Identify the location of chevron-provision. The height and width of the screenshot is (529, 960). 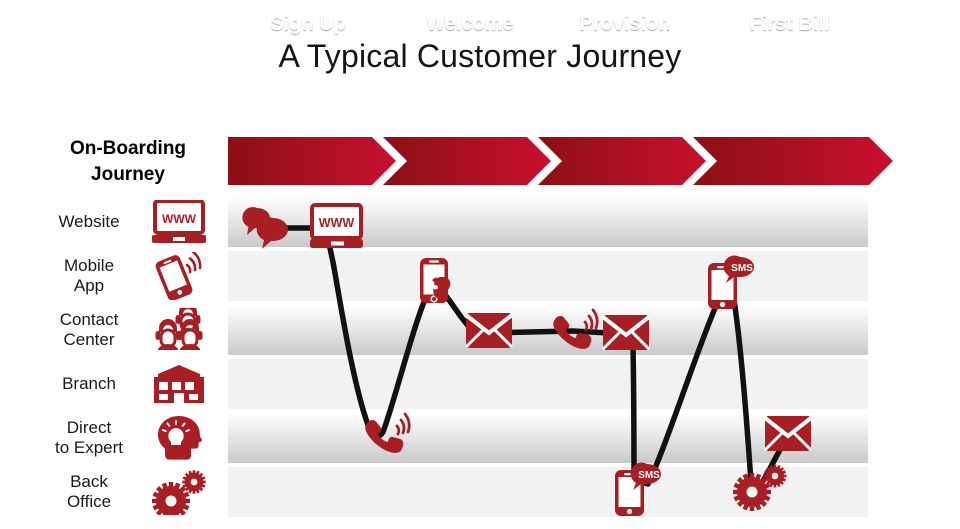
(622, 161).